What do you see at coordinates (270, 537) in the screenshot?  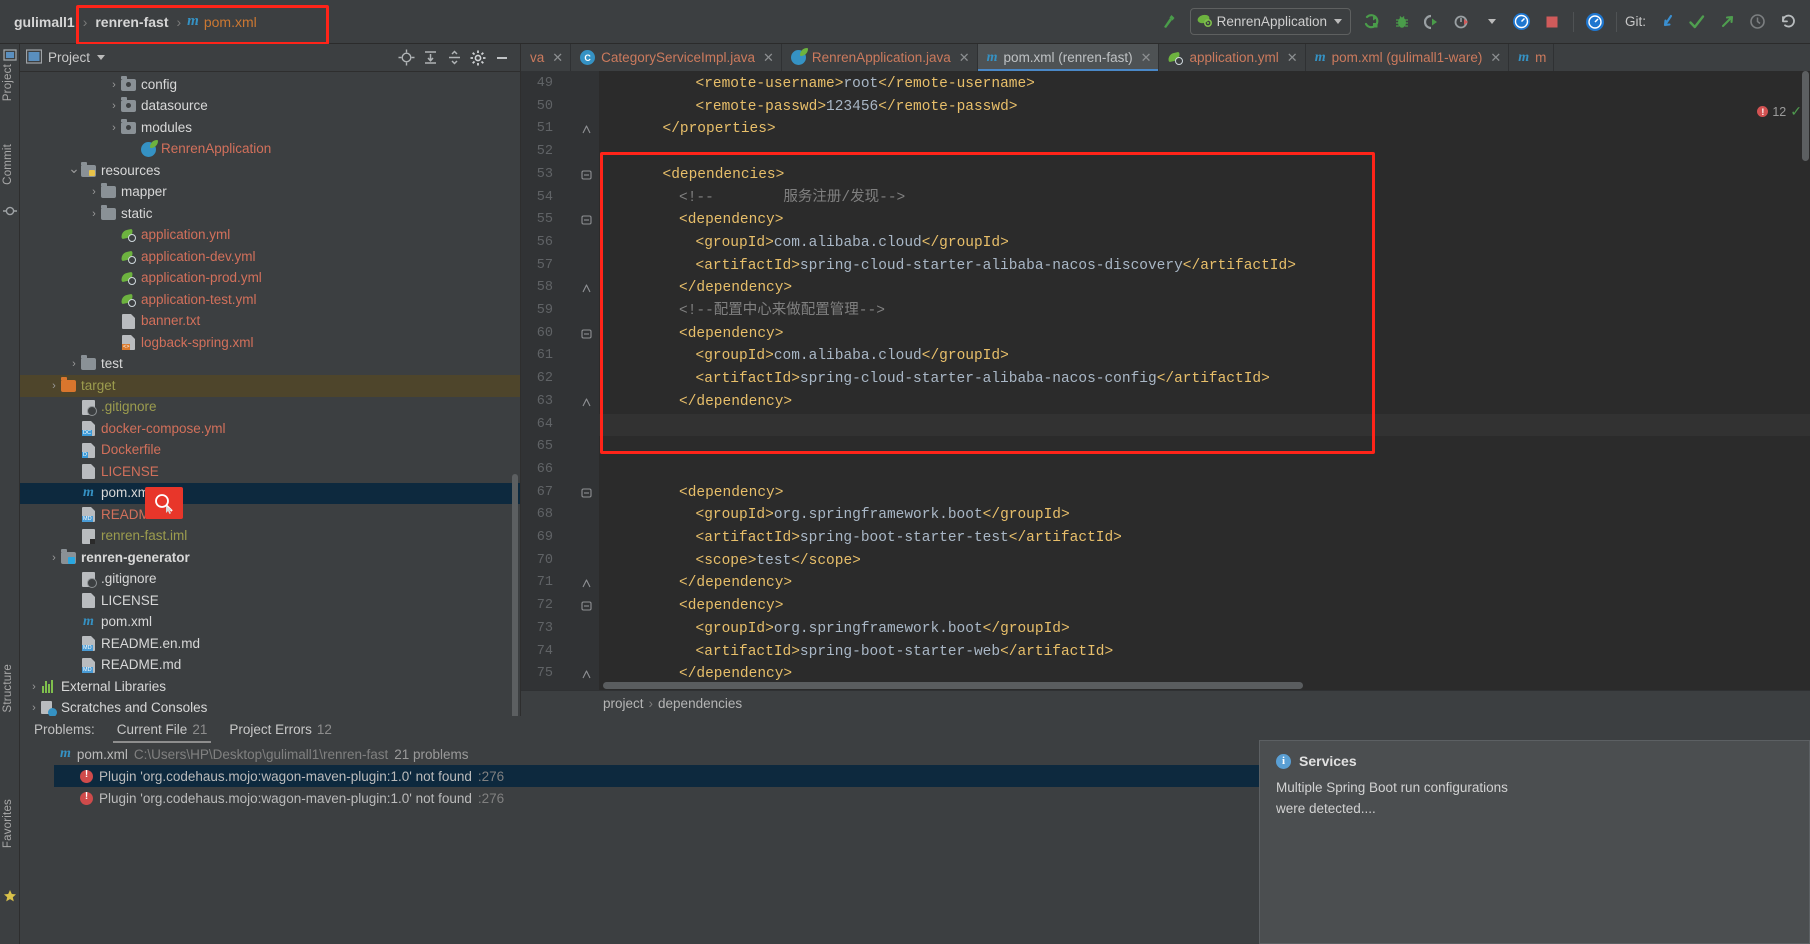 I see `tree-item-renren-fast-iml: renren-fast.iml` at bounding box center [270, 537].